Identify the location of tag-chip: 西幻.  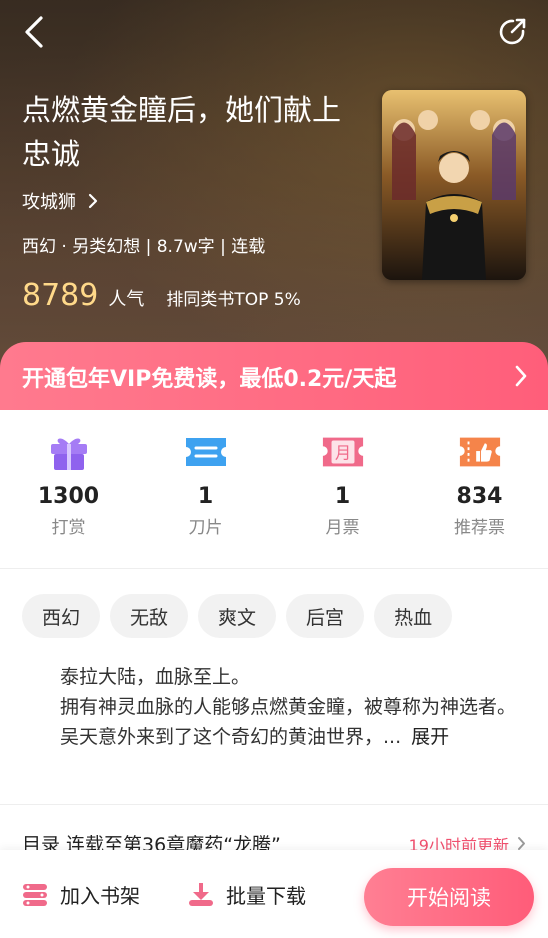
(61, 616).